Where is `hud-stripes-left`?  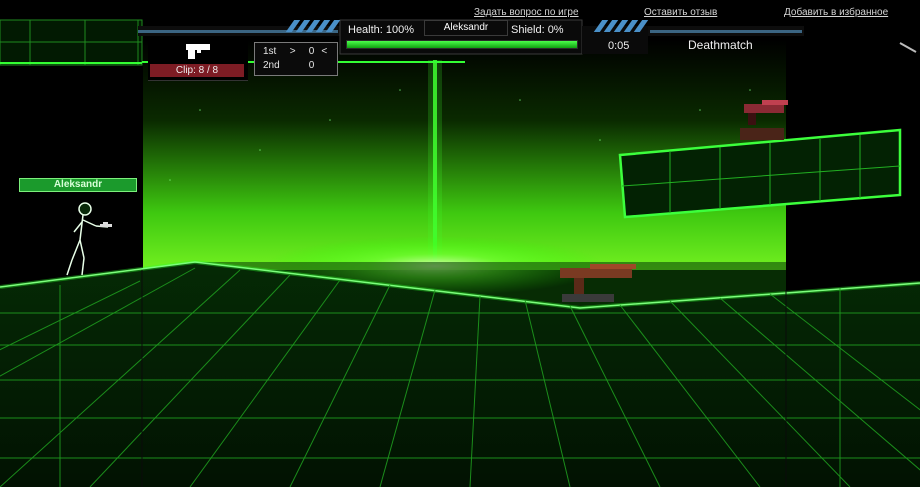
hud-stripes-left is located at coordinates (313, 26).